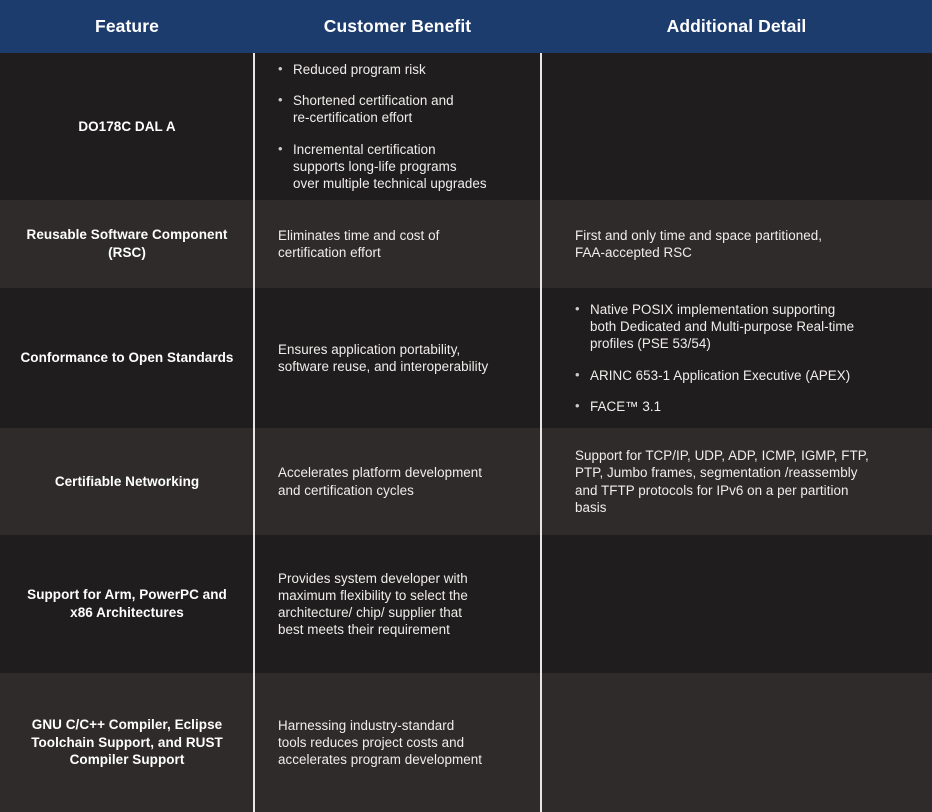 The height and width of the screenshot is (812, 932). I want to click on feature-label: Certifiable Networking, so click(127, 481).